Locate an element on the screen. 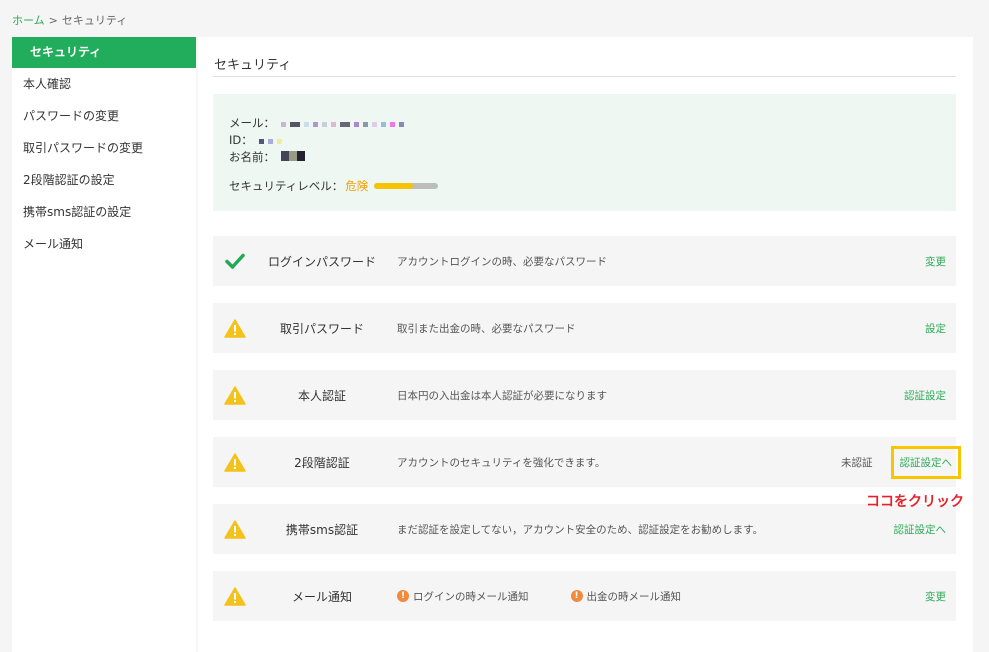  row-name: 取引パスワード is located at coordinates (321, 328).